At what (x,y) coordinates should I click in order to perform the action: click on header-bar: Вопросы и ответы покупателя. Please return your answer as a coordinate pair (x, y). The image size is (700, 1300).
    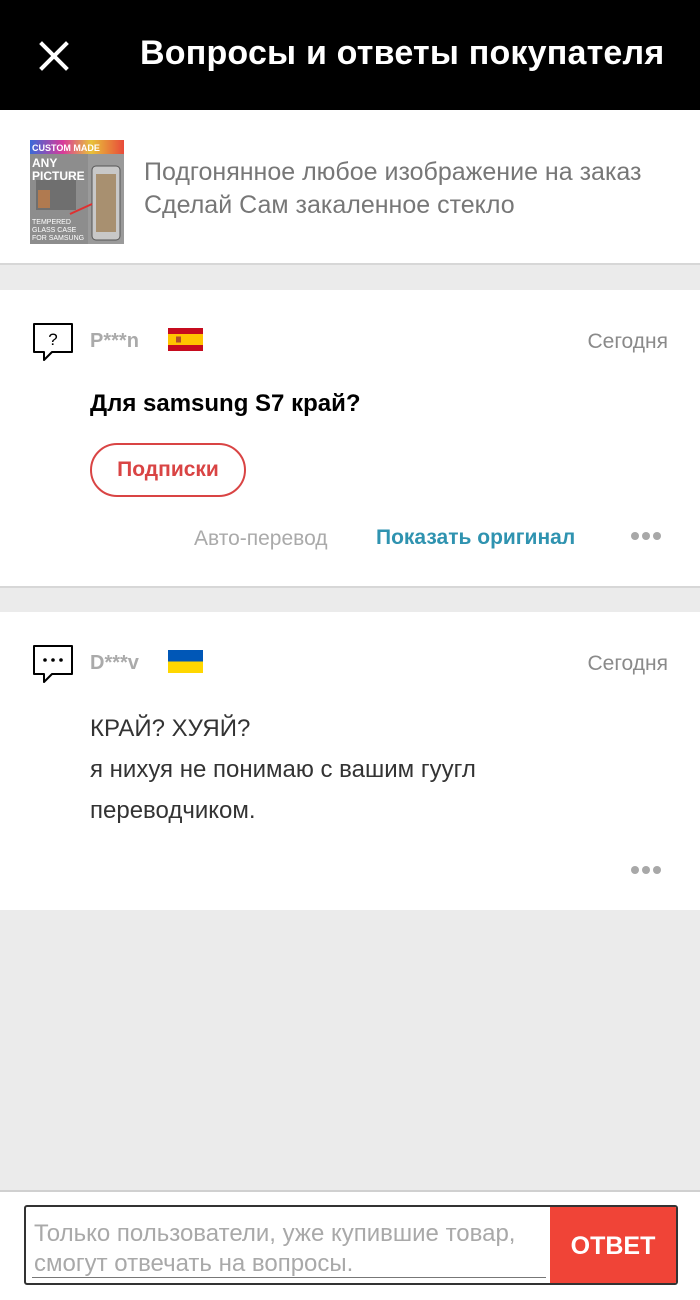
    Looking at the image, I should click on (350, 55).